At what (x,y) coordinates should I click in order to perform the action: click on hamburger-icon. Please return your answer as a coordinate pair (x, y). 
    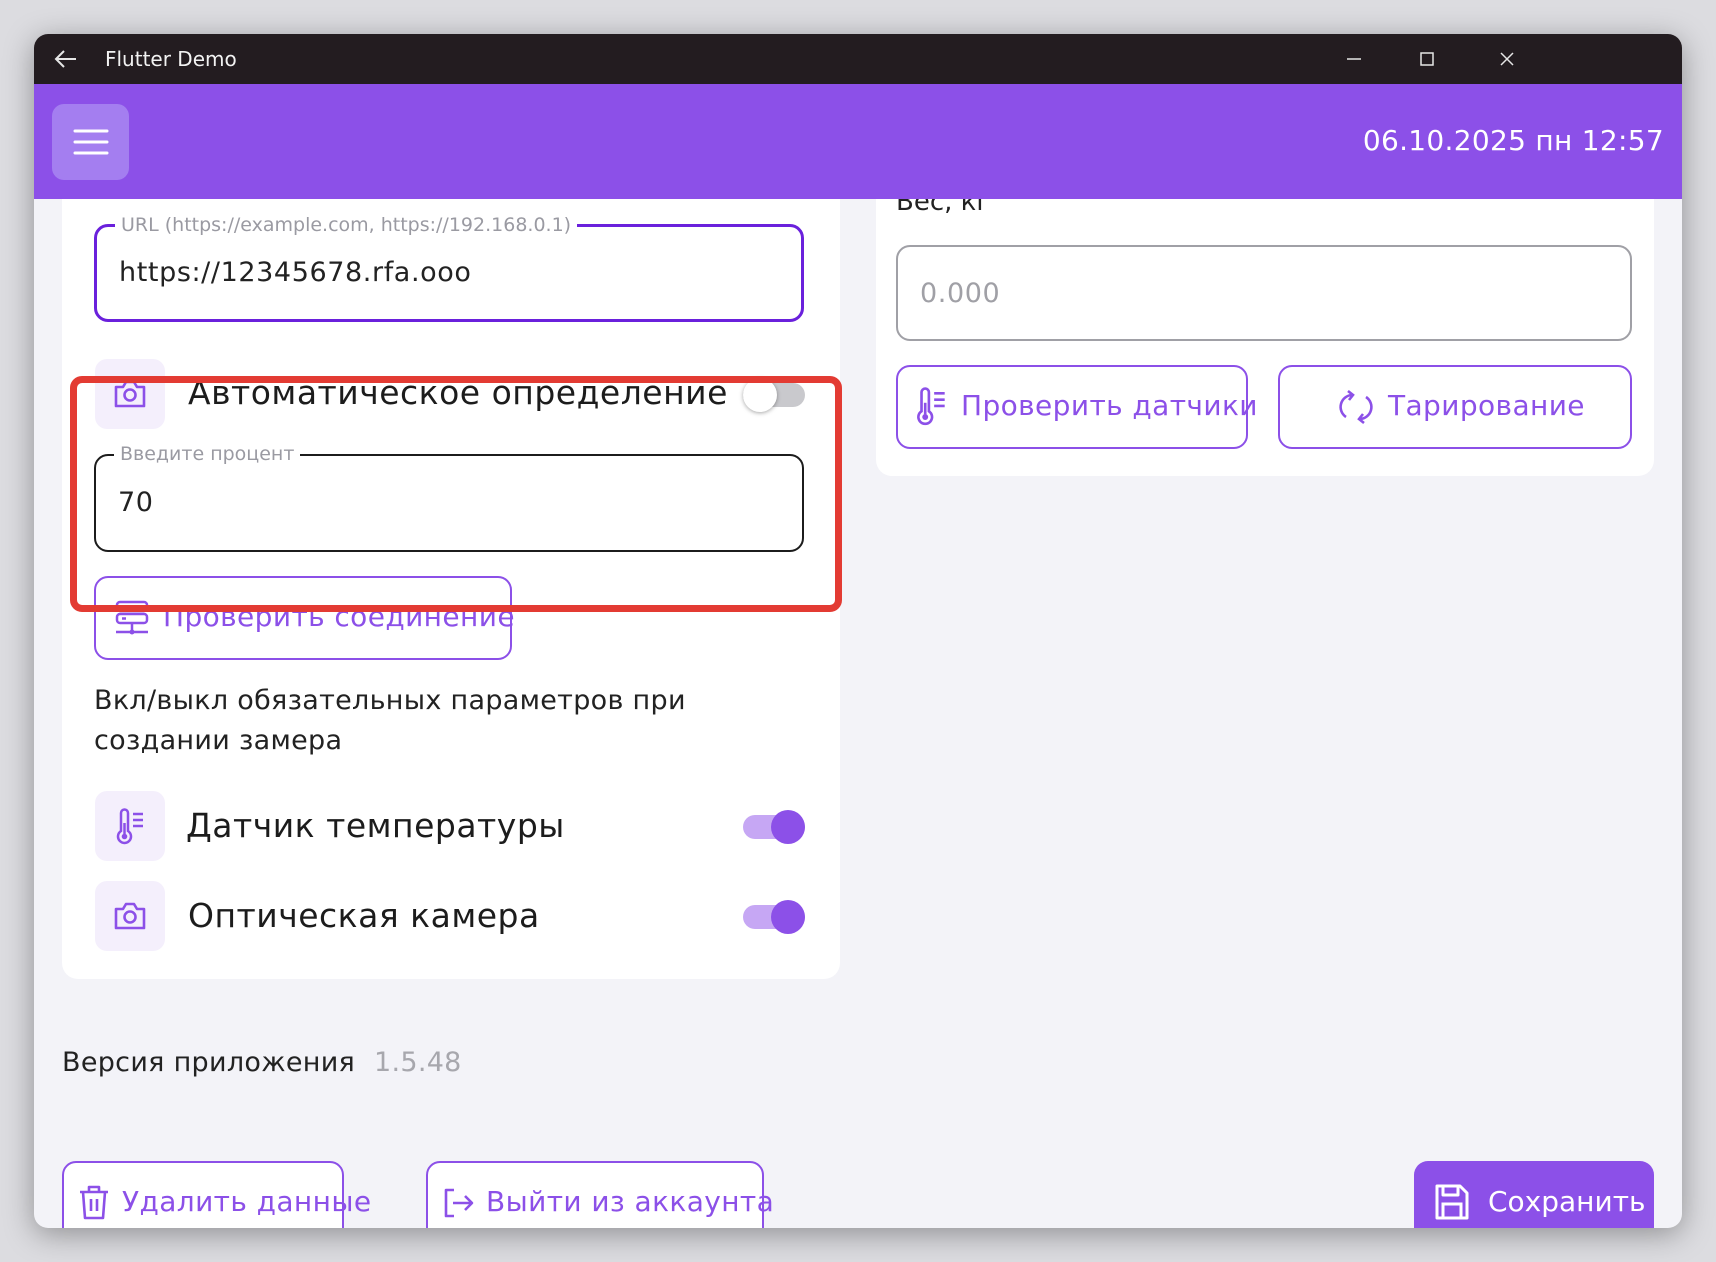
    Looking at the image, I should click on (91, 142).